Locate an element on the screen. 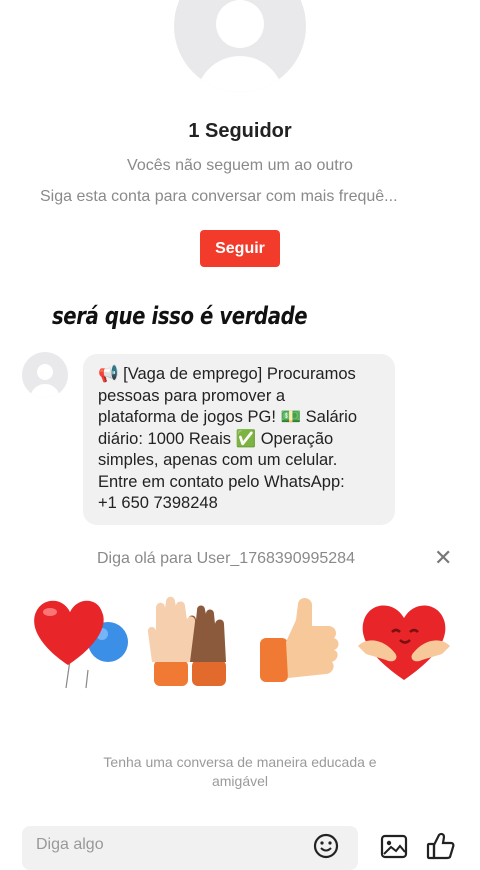 This screenshot has width=480, height=870. notice-line: amigável is located at coordinates (240, 781).